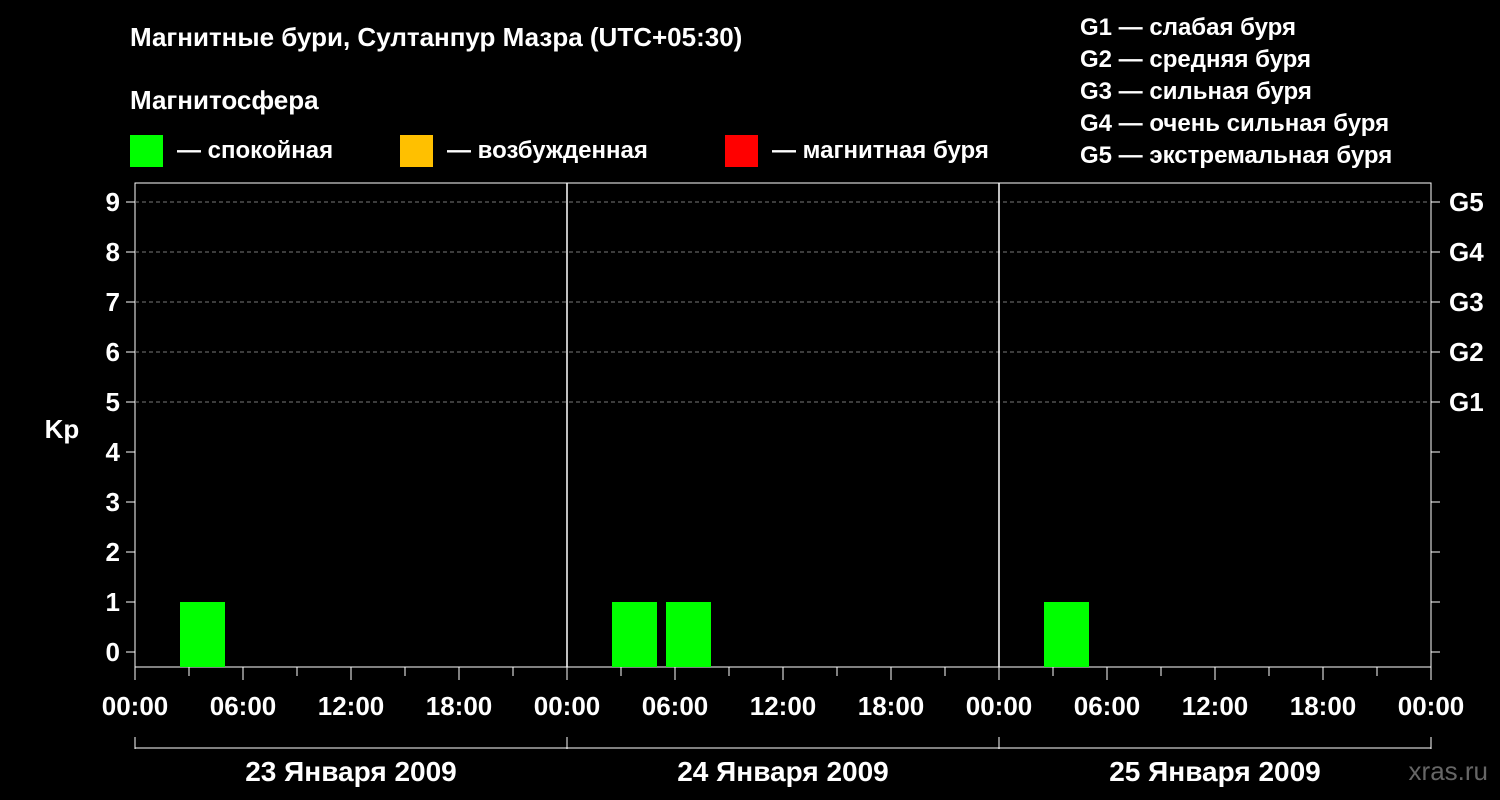 This screenshot has width=1500, height=800. I want to click on y-tick-label: 4, so click(113, 452).